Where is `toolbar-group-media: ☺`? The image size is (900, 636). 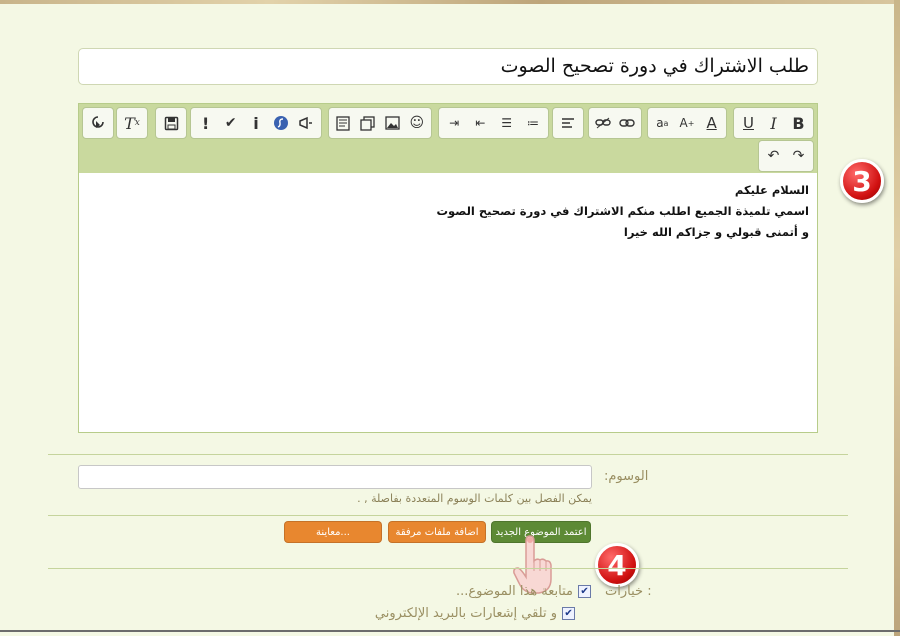 toolbar-group-media: ☺ is located at coordinates (380, 123).